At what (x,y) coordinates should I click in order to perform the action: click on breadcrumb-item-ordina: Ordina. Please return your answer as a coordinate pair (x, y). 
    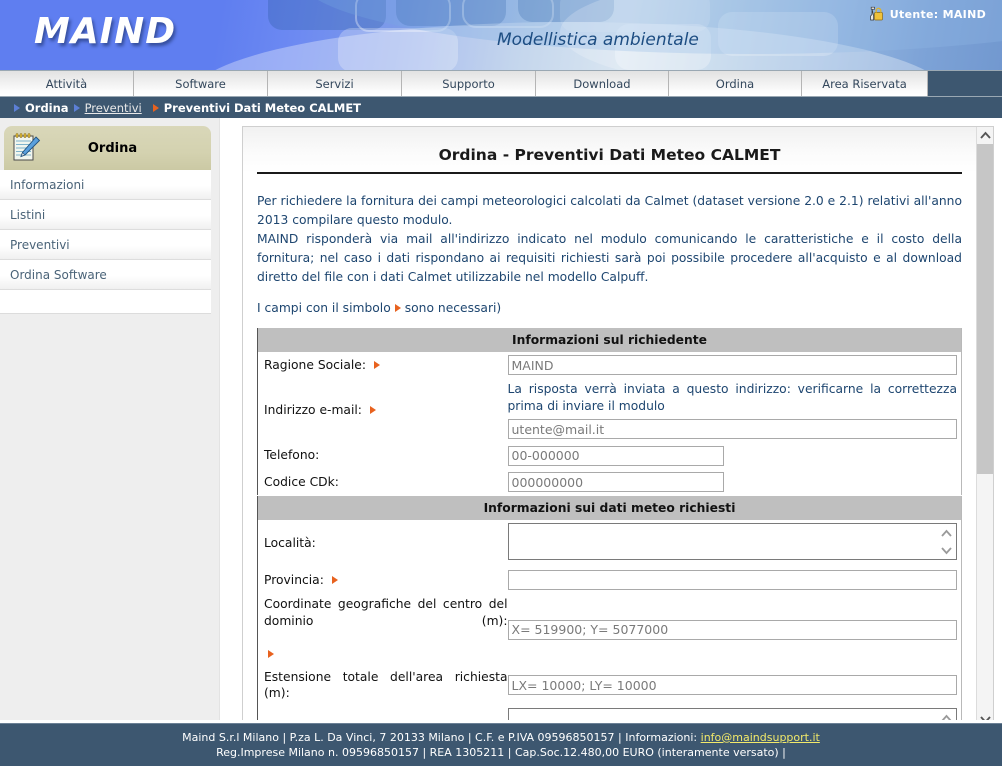
    Looking at the image, I should click on (47, 108).